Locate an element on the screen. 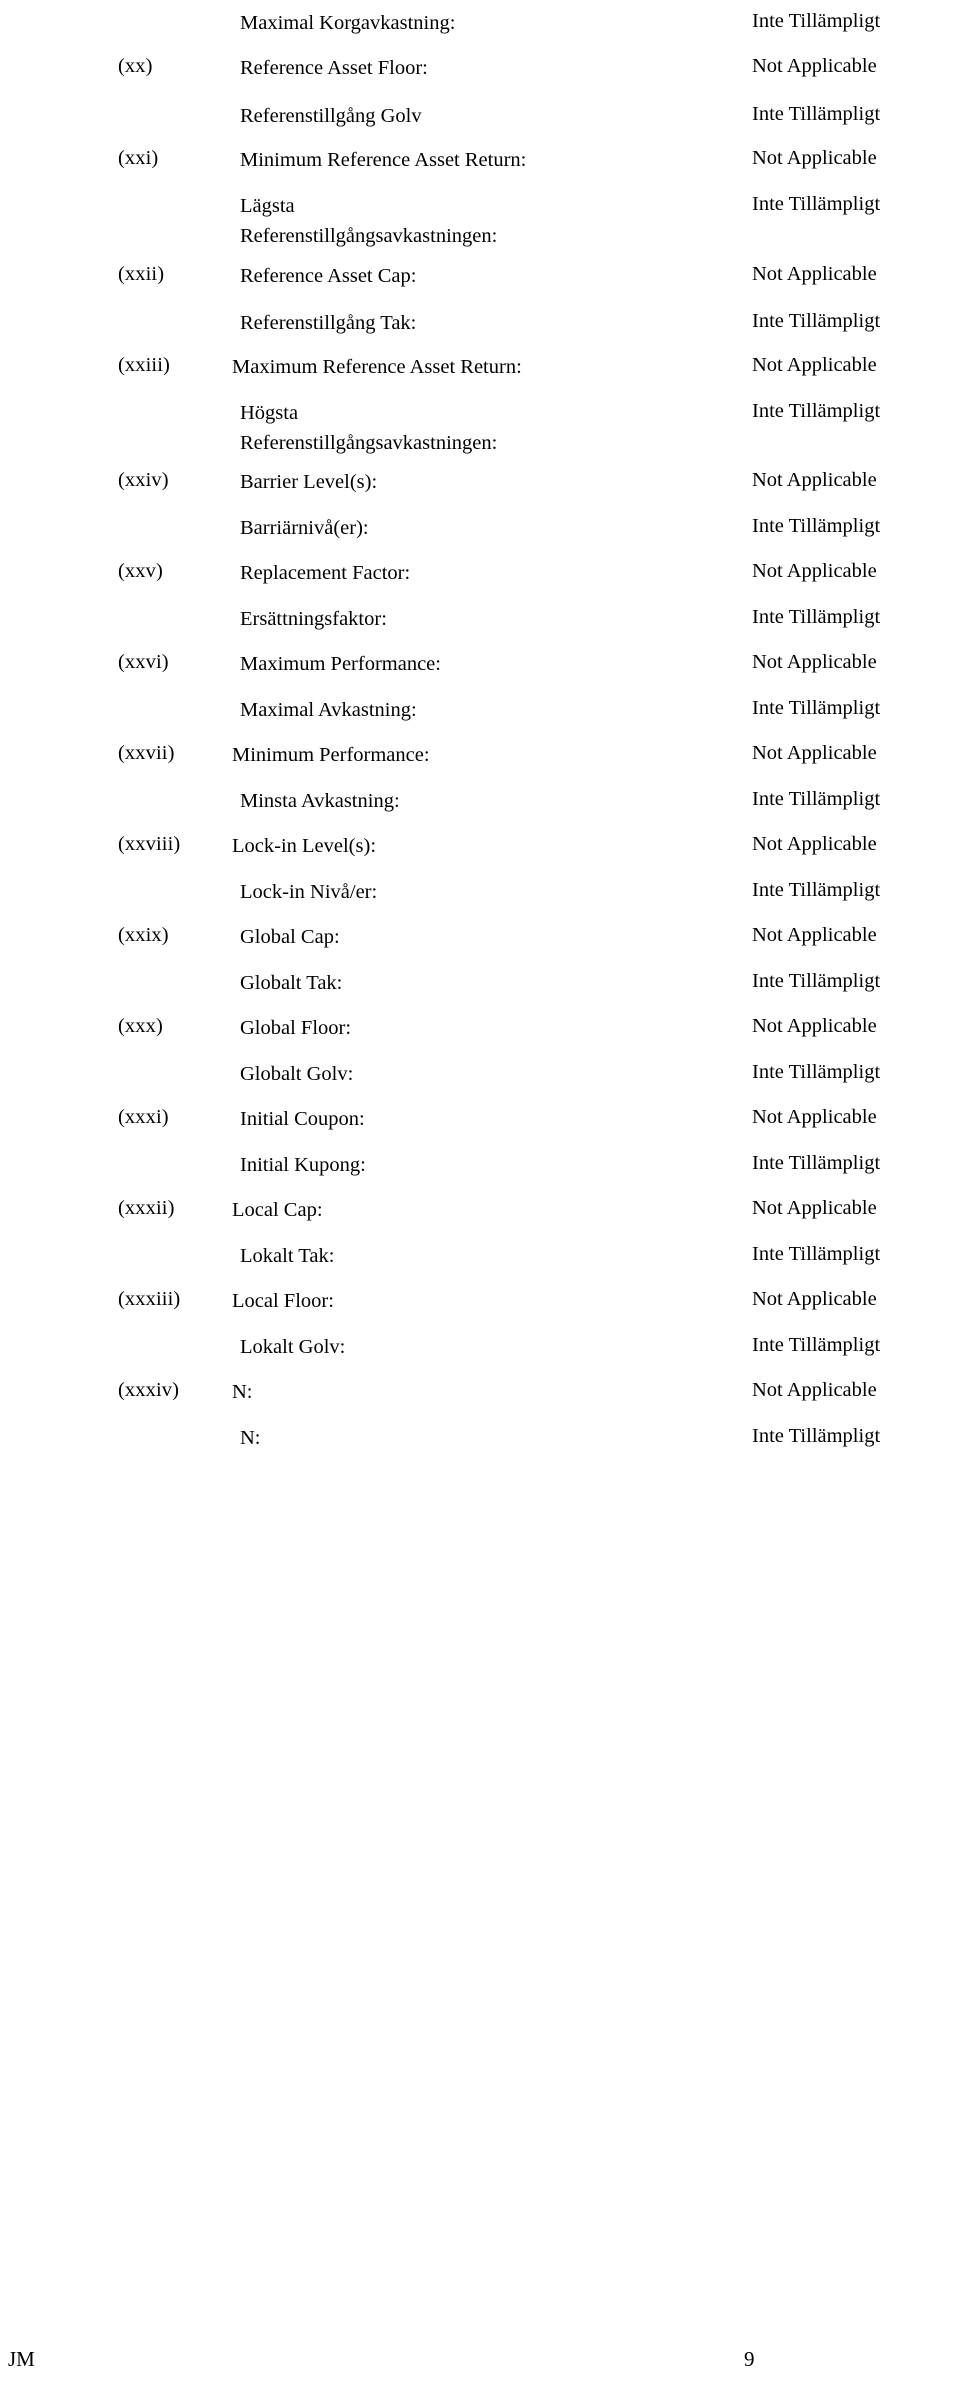  term-label: Minsta Avkastning: is located at coordinates (320, 801).